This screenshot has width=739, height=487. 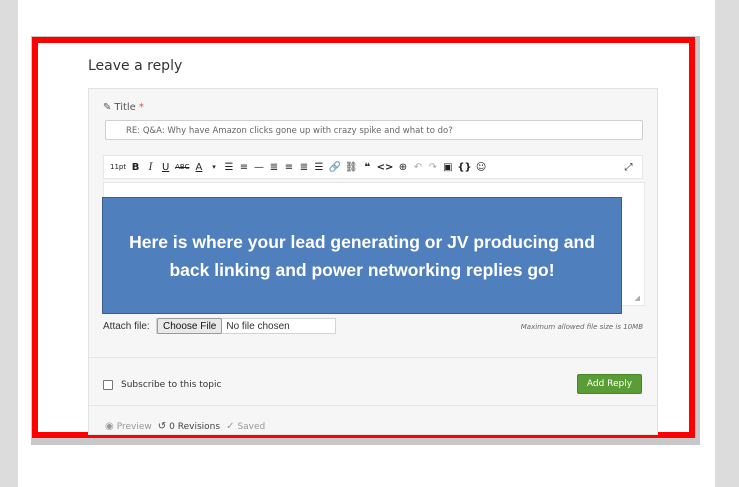 What do you see at coordinates (417, 167) in the screenshot?
I see `undo-icon: ↶` at bounding box center [417, 167].